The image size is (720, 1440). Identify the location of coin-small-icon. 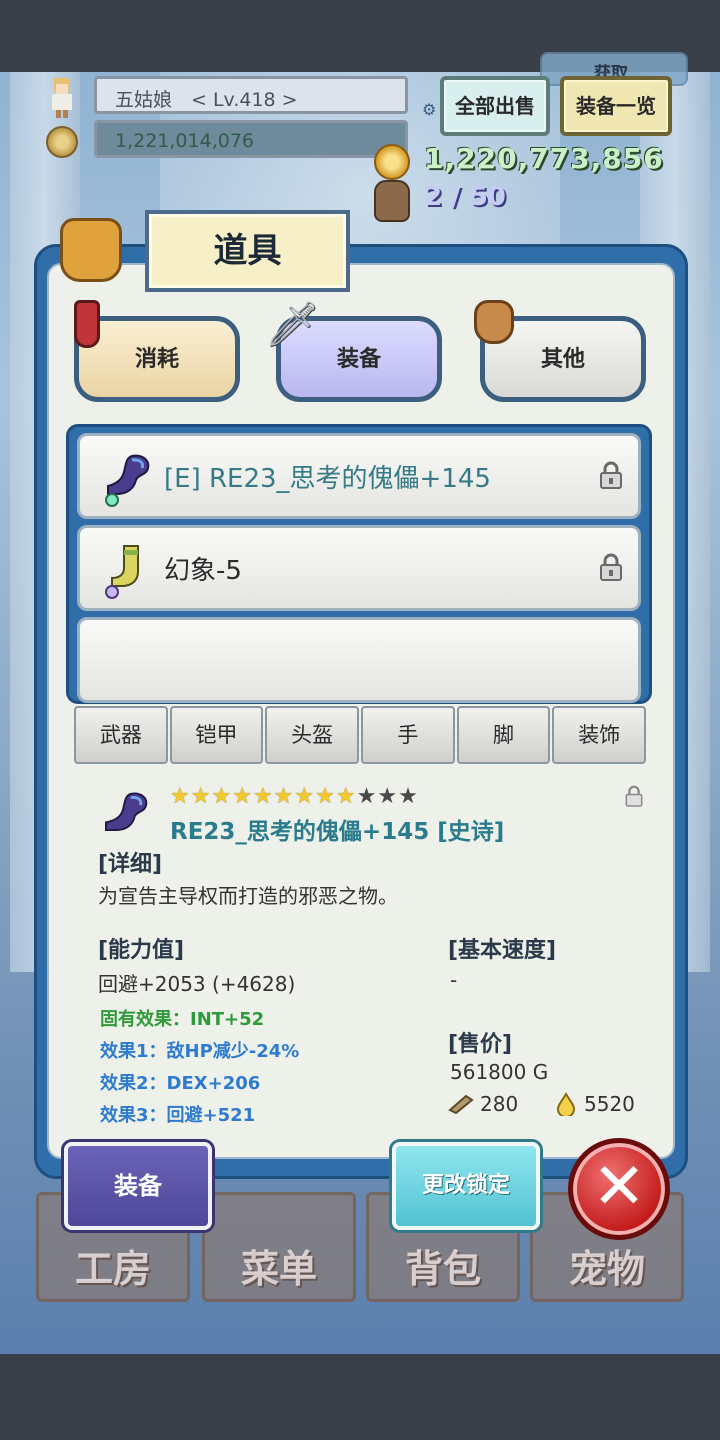
(62, 142).